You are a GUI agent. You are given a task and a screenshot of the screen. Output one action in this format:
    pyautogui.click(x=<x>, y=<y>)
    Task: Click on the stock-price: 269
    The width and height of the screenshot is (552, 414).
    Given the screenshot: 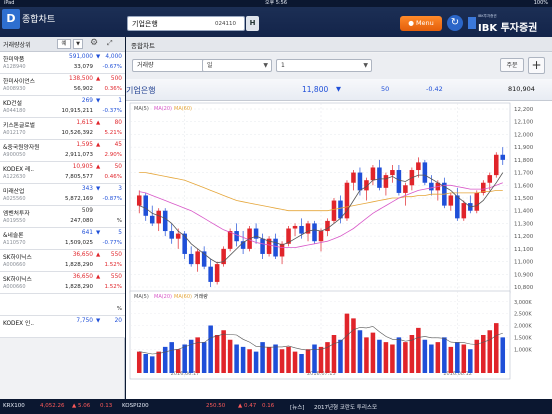 What is the action you would take?
    pyautogui.click(x=87, y=101)
    